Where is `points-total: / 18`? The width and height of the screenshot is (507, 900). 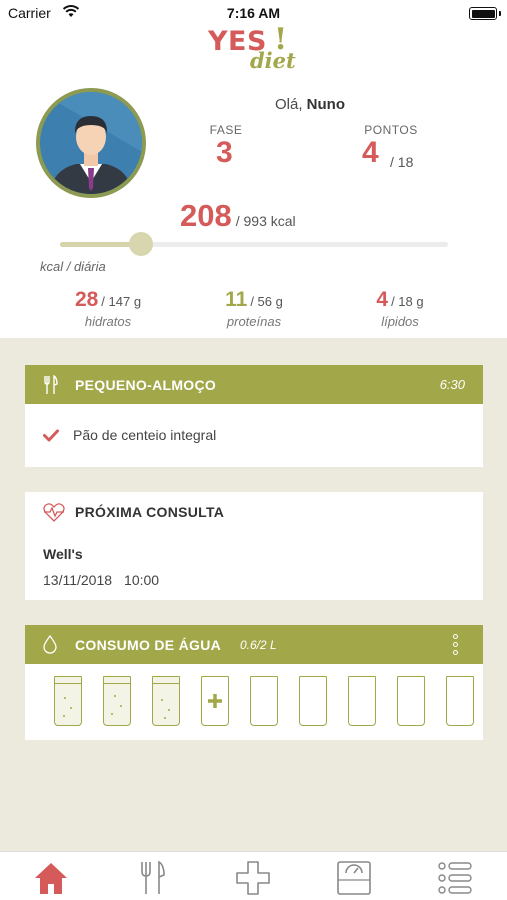 points-total: / 18 is located at coordinates (402, 162).